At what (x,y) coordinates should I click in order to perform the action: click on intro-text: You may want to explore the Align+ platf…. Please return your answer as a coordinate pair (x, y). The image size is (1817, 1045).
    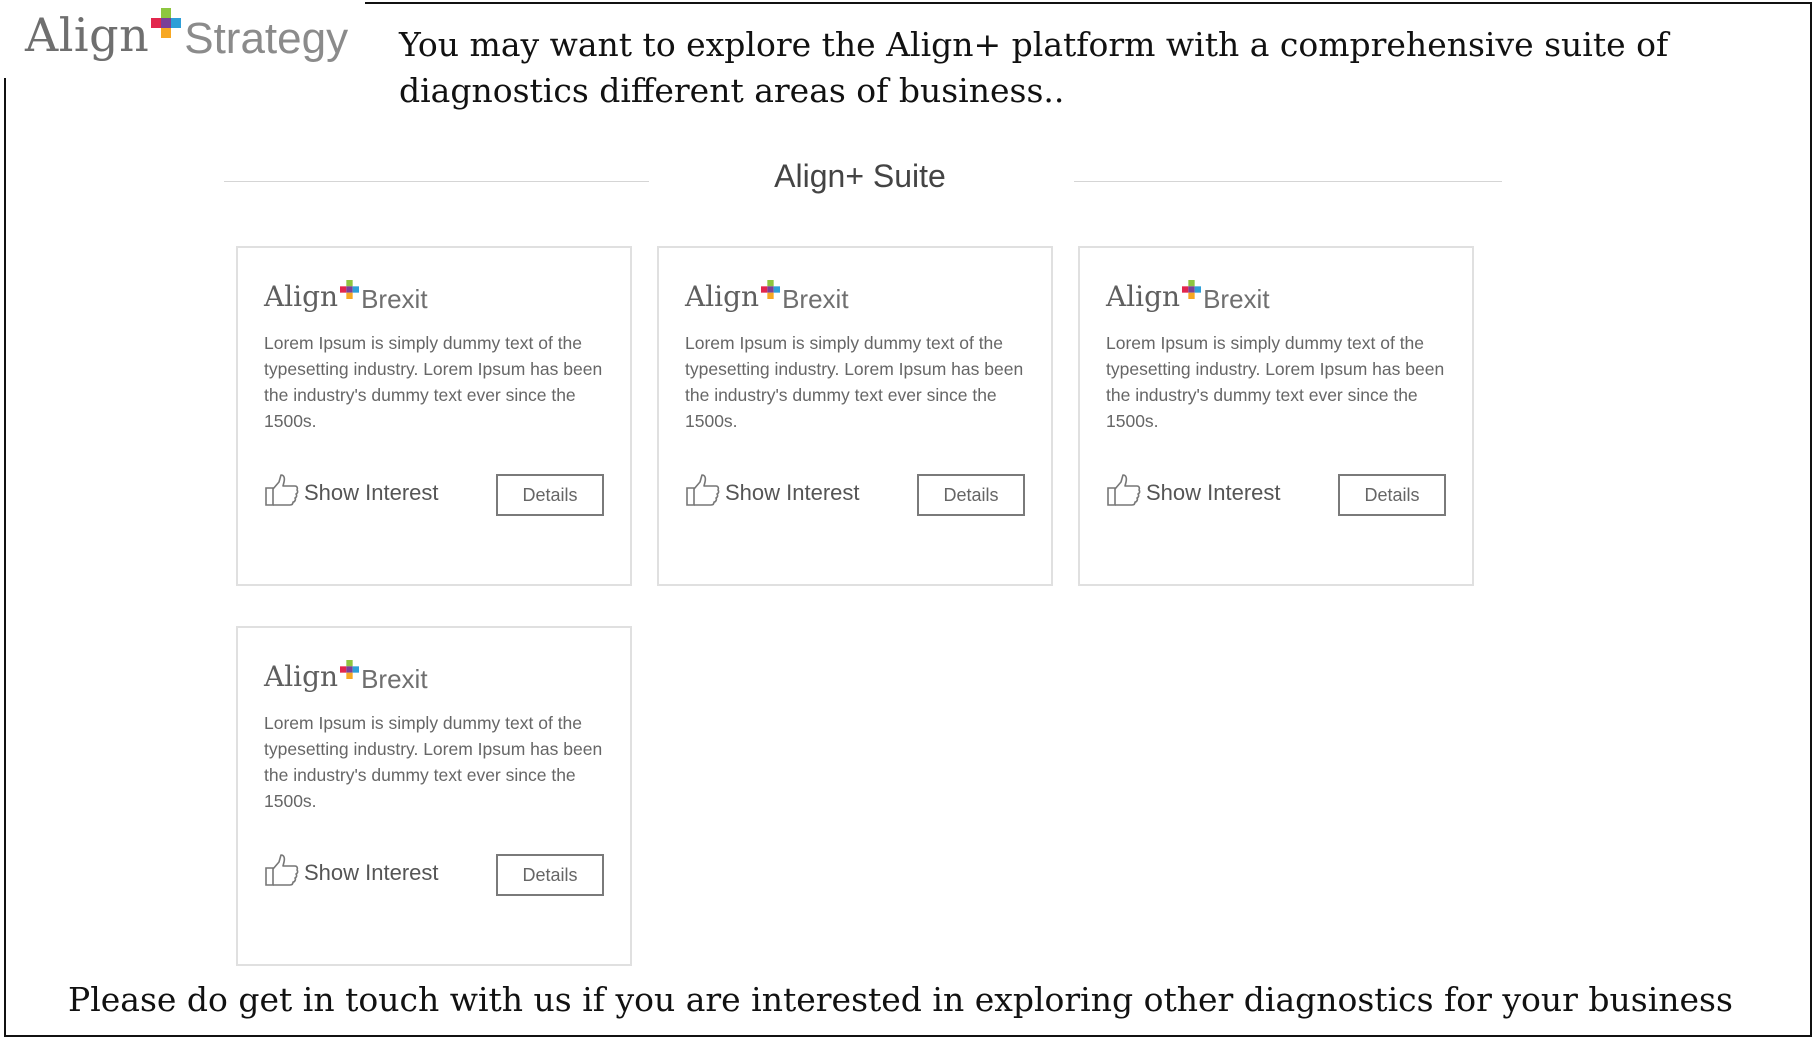
    Looking at the image, I should click on (1034, 67).